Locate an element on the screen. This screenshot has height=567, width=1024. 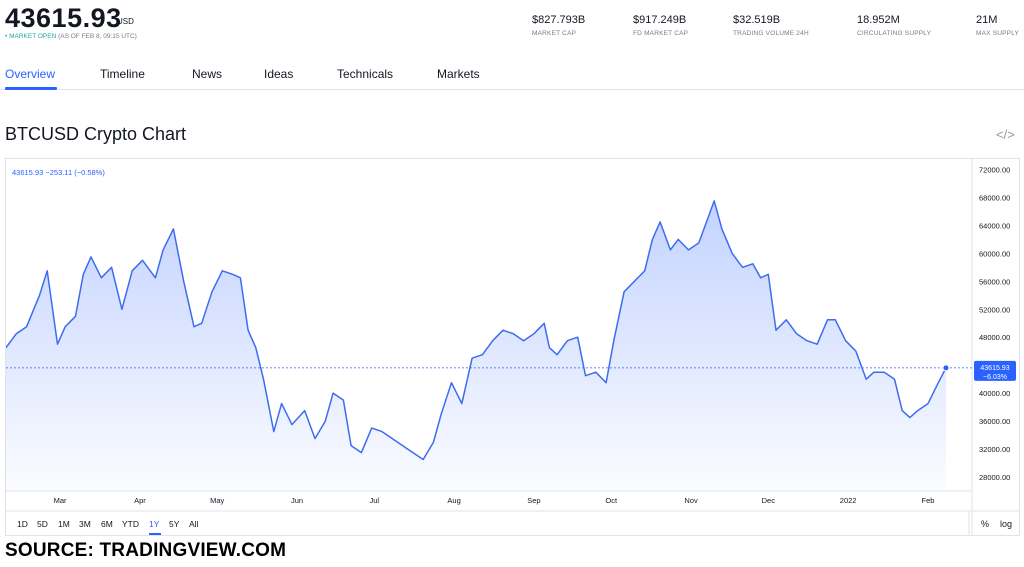
range-ytd: YTD is located at coordinates (130, 524).